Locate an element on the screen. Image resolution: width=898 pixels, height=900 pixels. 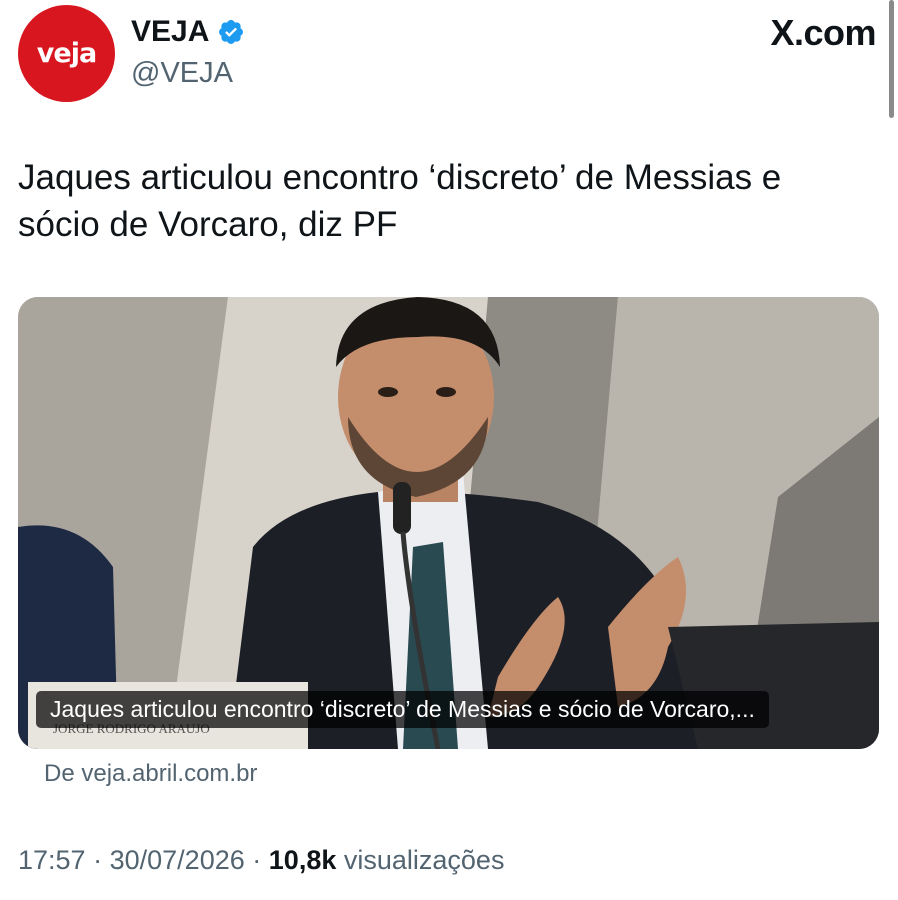
display-name: VEJA is located at coordinates (170, 32).